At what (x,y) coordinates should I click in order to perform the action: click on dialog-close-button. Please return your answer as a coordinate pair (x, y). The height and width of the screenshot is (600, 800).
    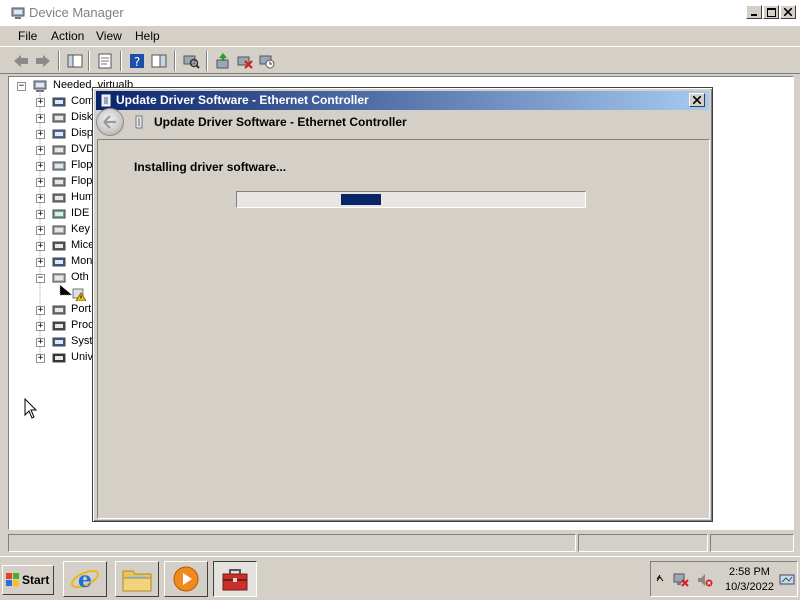
    Looking at the image, I should click on (697, 100).